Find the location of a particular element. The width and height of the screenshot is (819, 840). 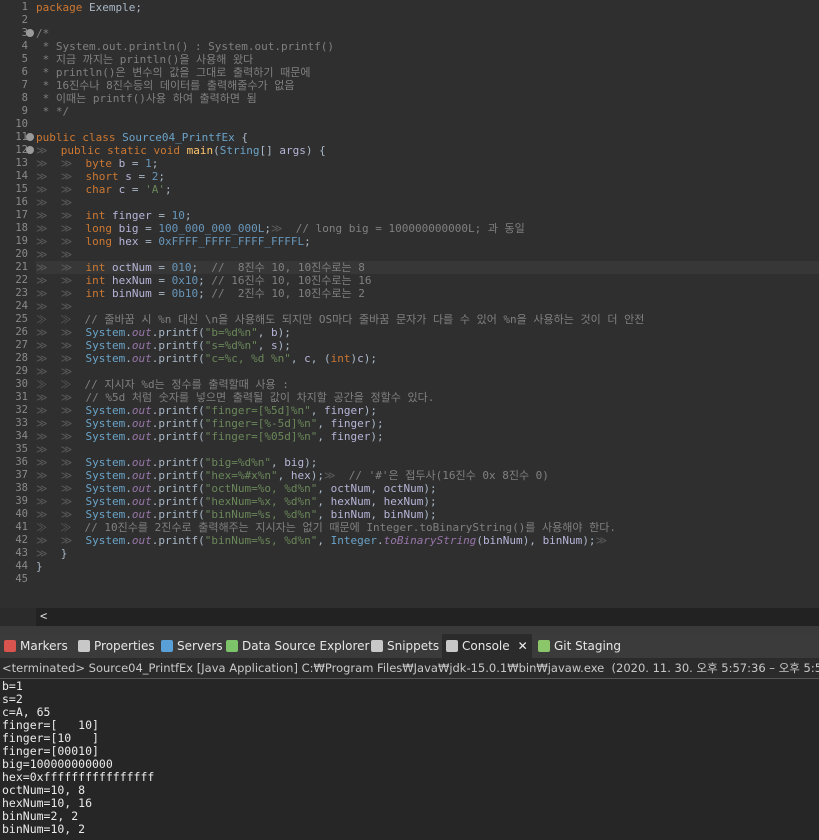

code-token: 0xFFFF_FFFF_FFFF_FFFFL is located at coordinates (231, 241).